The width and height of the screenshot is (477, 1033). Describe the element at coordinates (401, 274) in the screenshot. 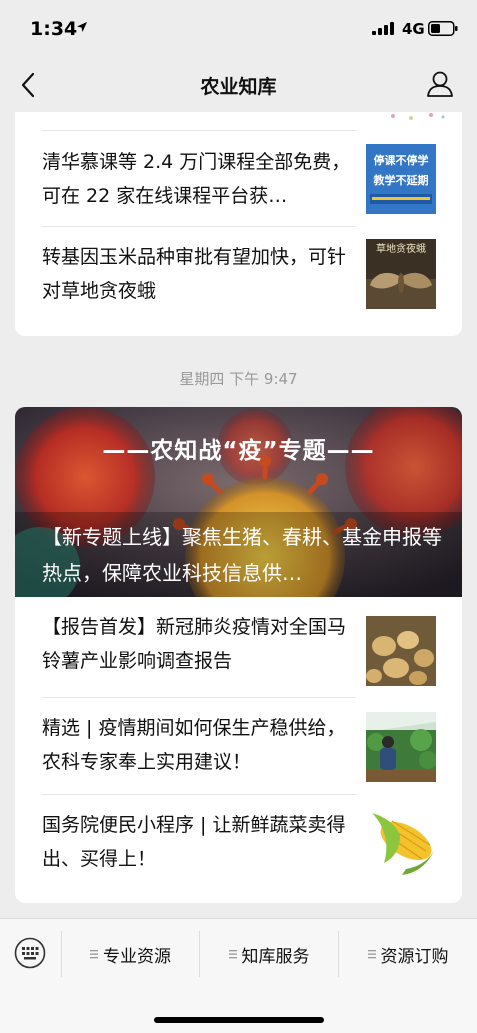

I see `moth-thumbnail: 草地贪夜蛾` at that location.